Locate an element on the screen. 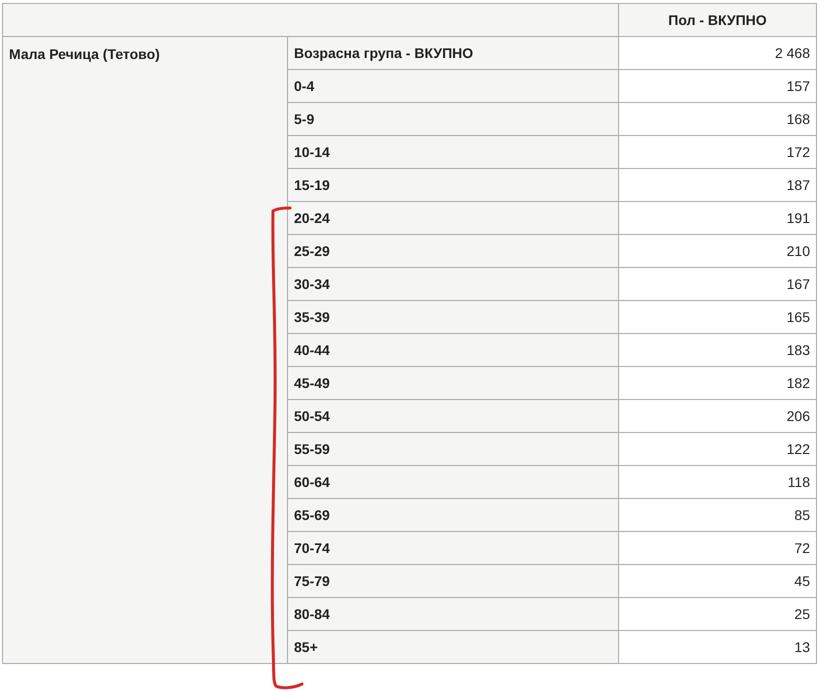 The width and height of the screenshot is (820, 691). row-header: 75-79 is located at coordinates (453, 581).